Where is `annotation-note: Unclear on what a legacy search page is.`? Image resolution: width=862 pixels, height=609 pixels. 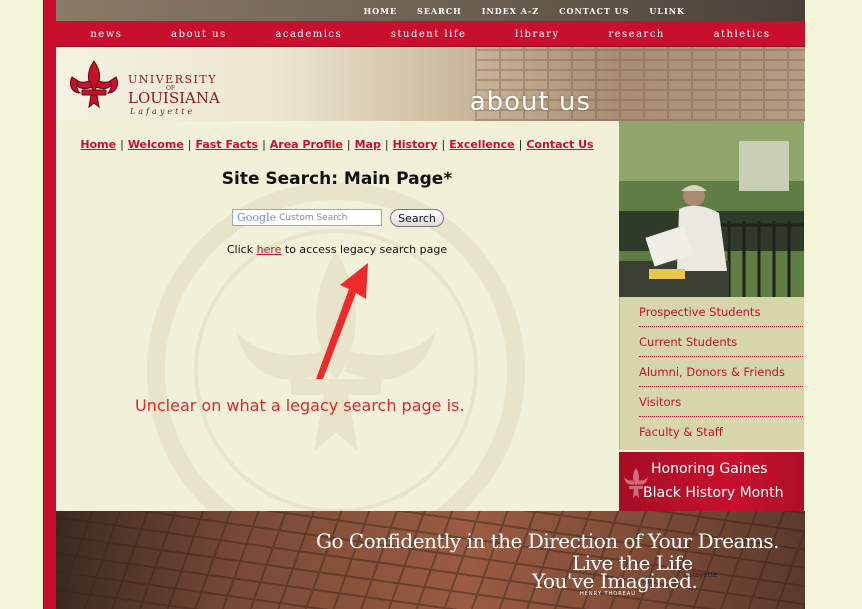
annotation-note: Unclear on what a legacy search page is. is located at coordinates (300, 405).